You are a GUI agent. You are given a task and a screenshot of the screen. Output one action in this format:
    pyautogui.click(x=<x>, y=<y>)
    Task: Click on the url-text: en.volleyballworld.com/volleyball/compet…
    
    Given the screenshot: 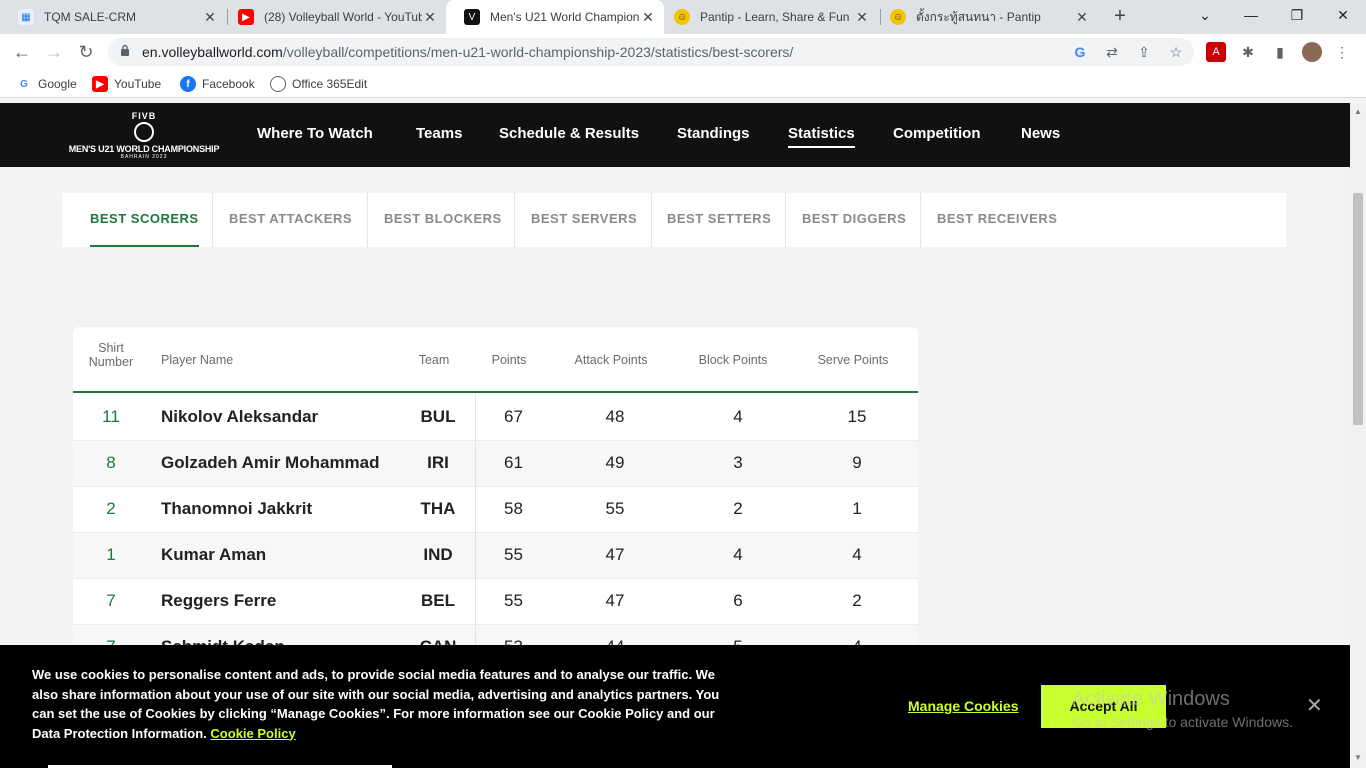 What is the action you would take?
    pyautogui.click(x=468, y=52)
    